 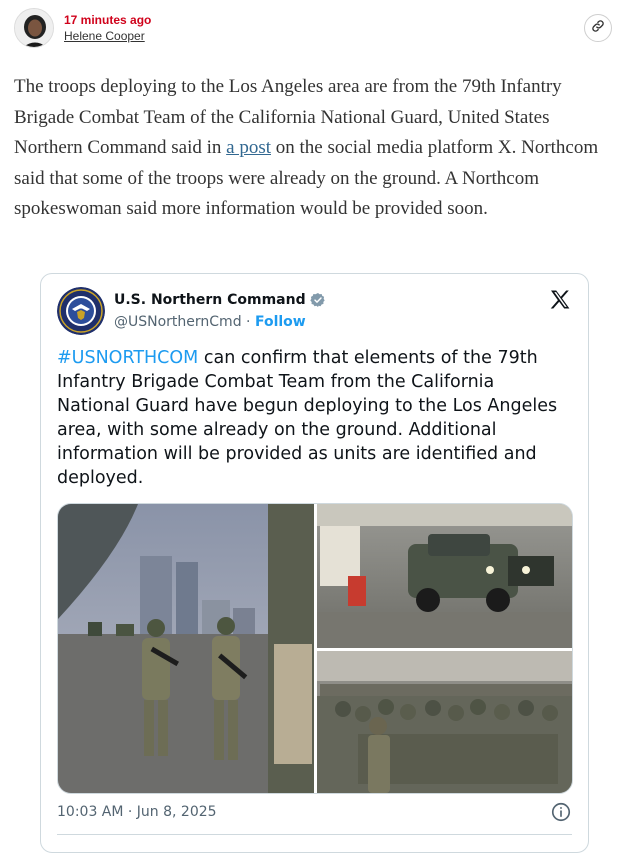 I want to click on tweet-author-name: U.S. Northern Command, so click(x=220, y=300).